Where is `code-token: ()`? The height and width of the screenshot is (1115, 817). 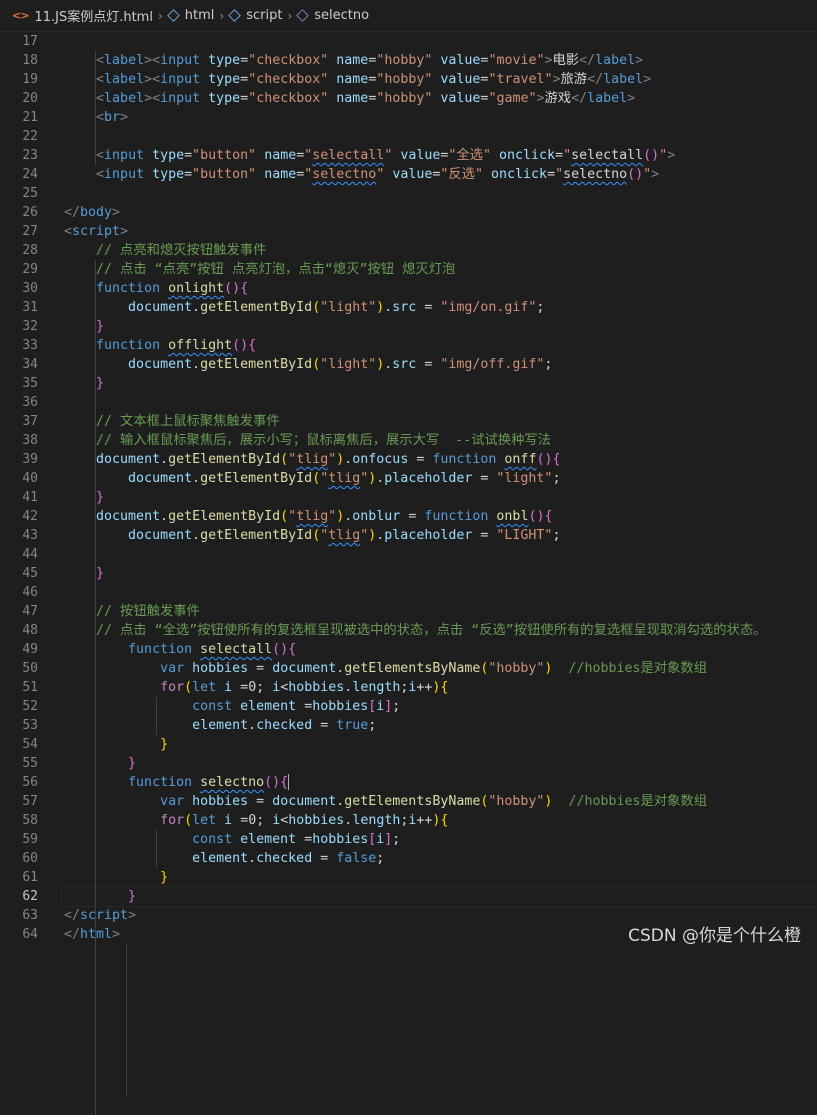 code-token: () is located at coordinates (635, 174).